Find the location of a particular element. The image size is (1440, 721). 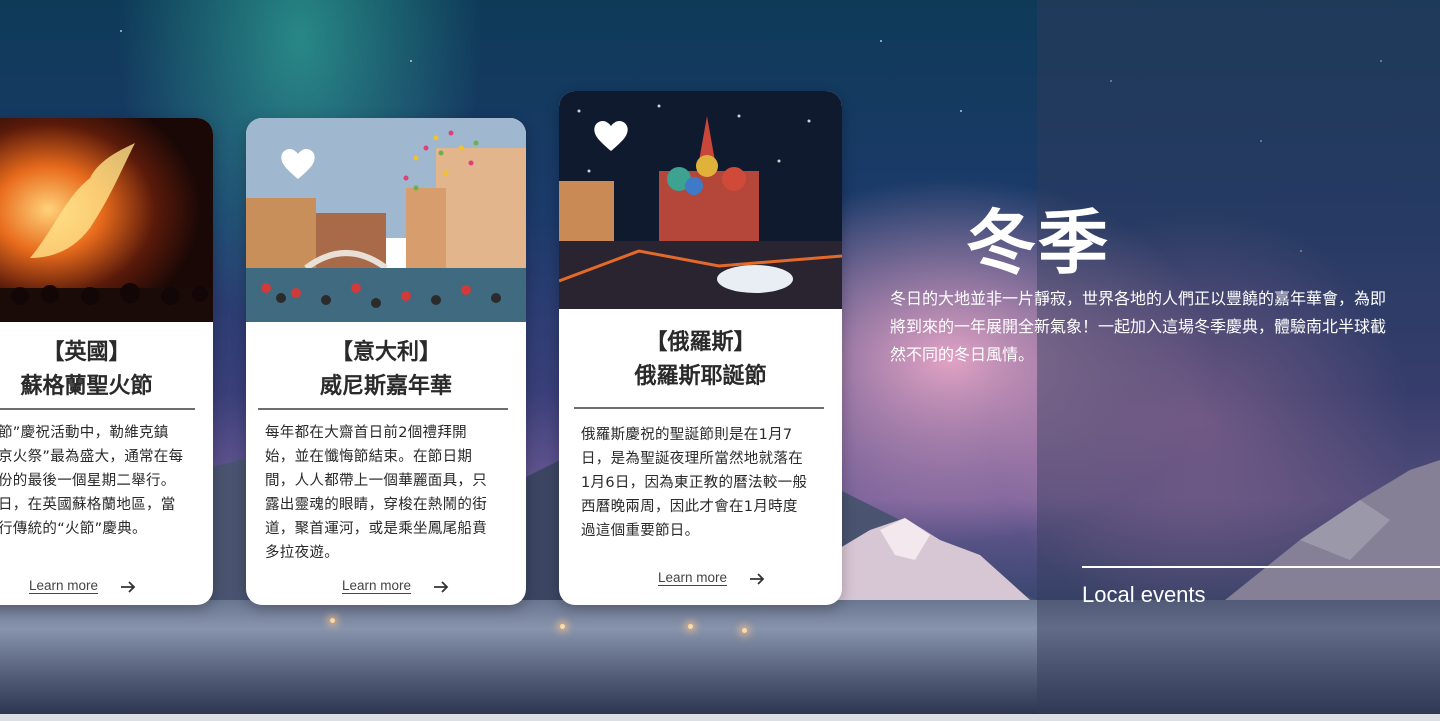

bottom-strip is located at coordinates (720, 717).